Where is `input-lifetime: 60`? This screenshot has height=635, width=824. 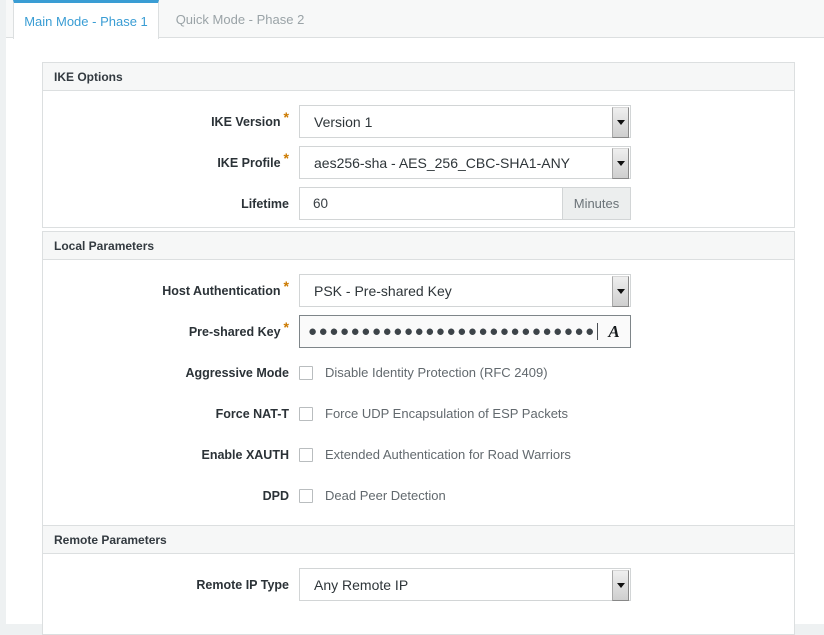
input-lifetime: 60 is located at coordinates (431, 203).